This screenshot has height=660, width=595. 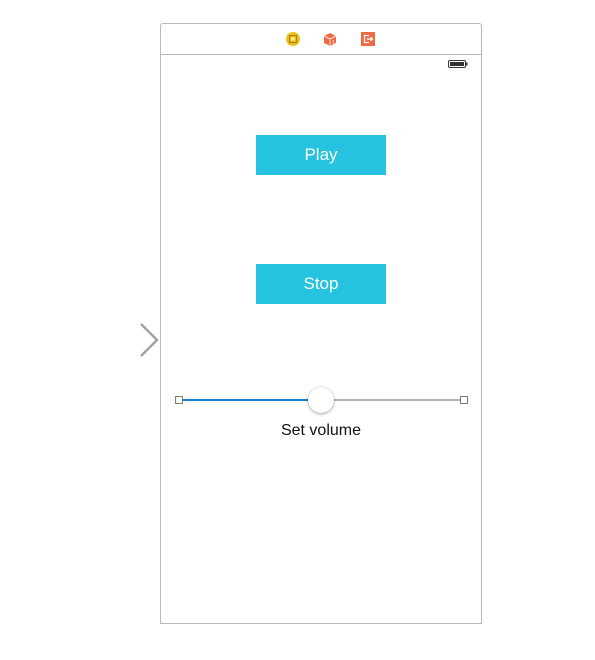 What do you see at coordinates (333, 43) in the screenshot?
I see `svg-text: 1` at bounding box center [333, 43].